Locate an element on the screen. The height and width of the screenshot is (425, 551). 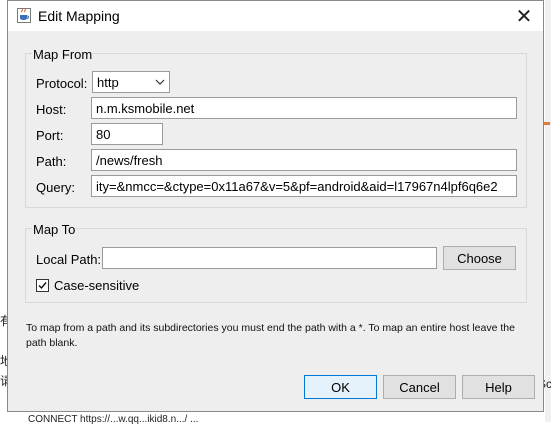
path-input is located at coordinates (304, 160).